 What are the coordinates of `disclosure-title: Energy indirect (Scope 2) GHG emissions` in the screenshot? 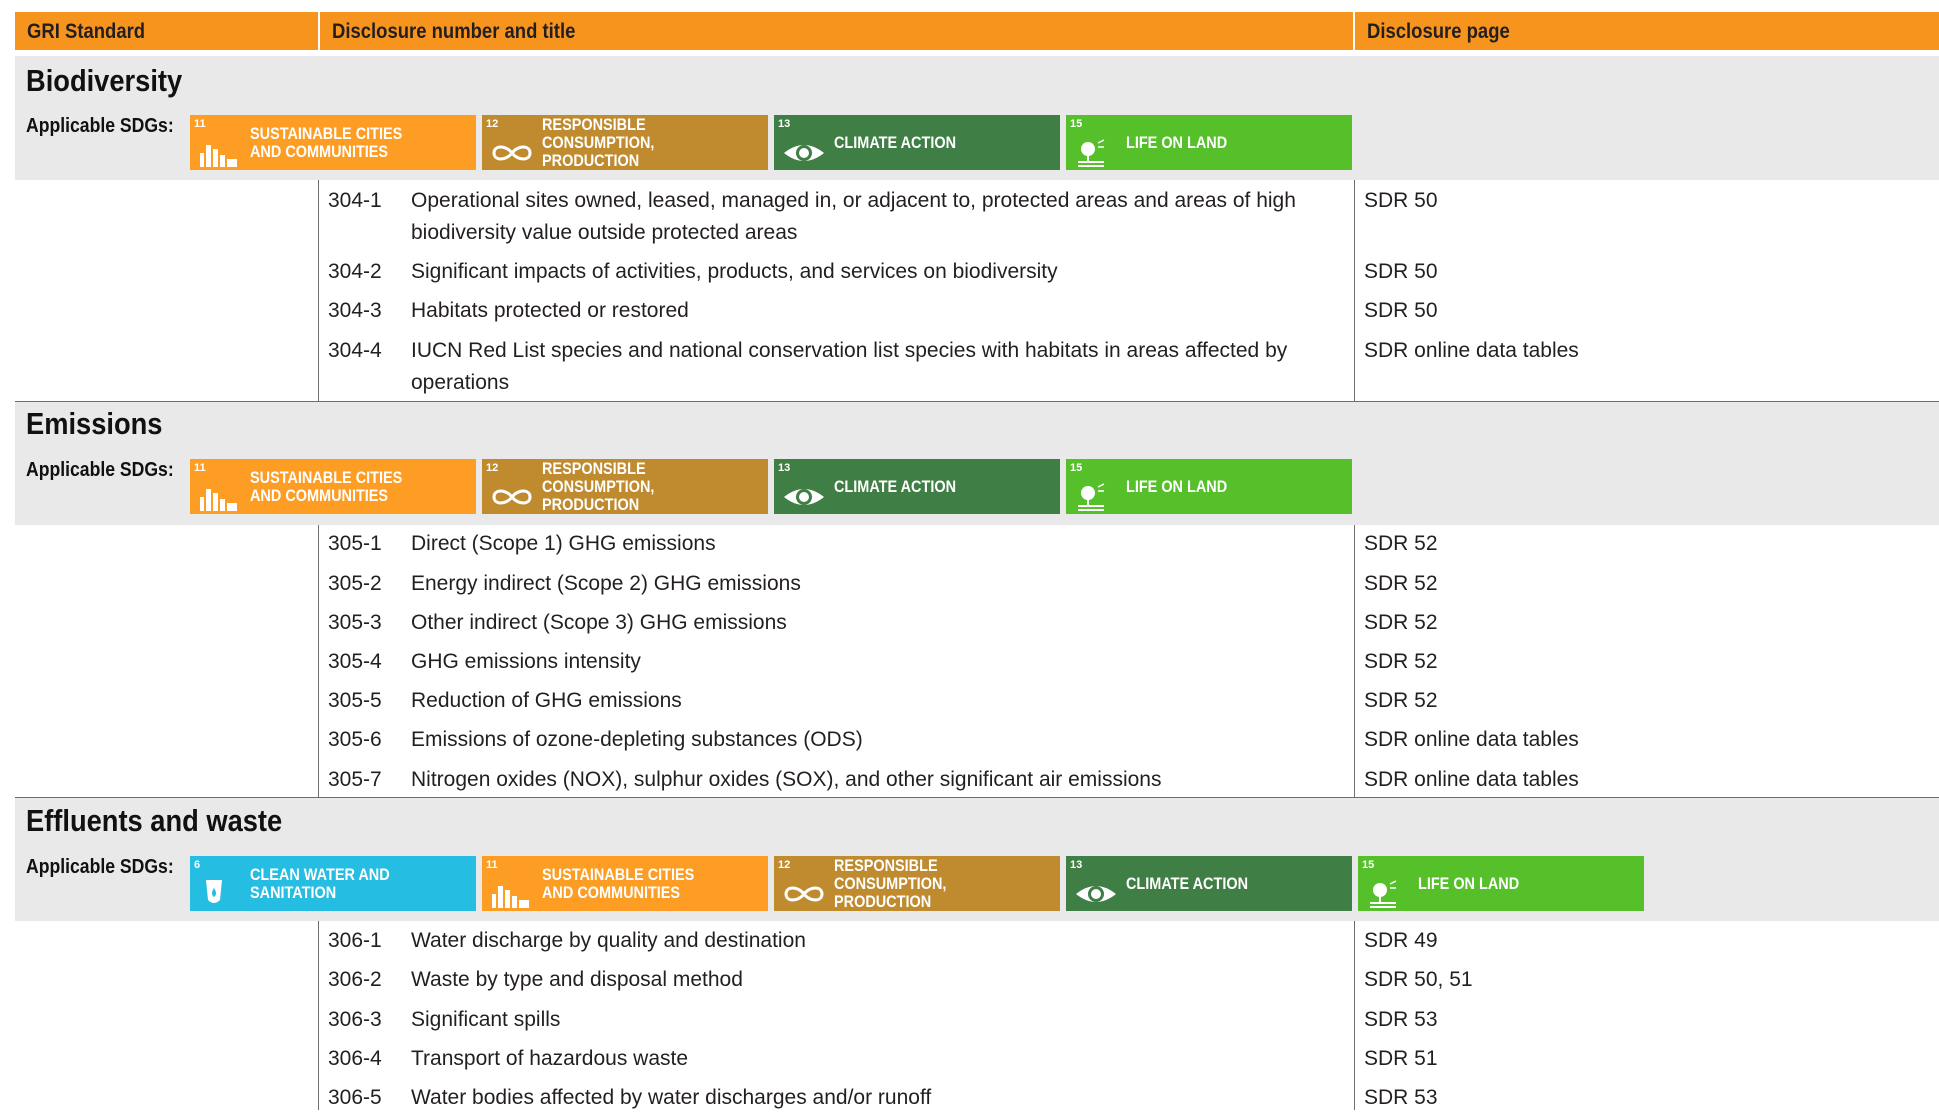 It's located at (606, 583).